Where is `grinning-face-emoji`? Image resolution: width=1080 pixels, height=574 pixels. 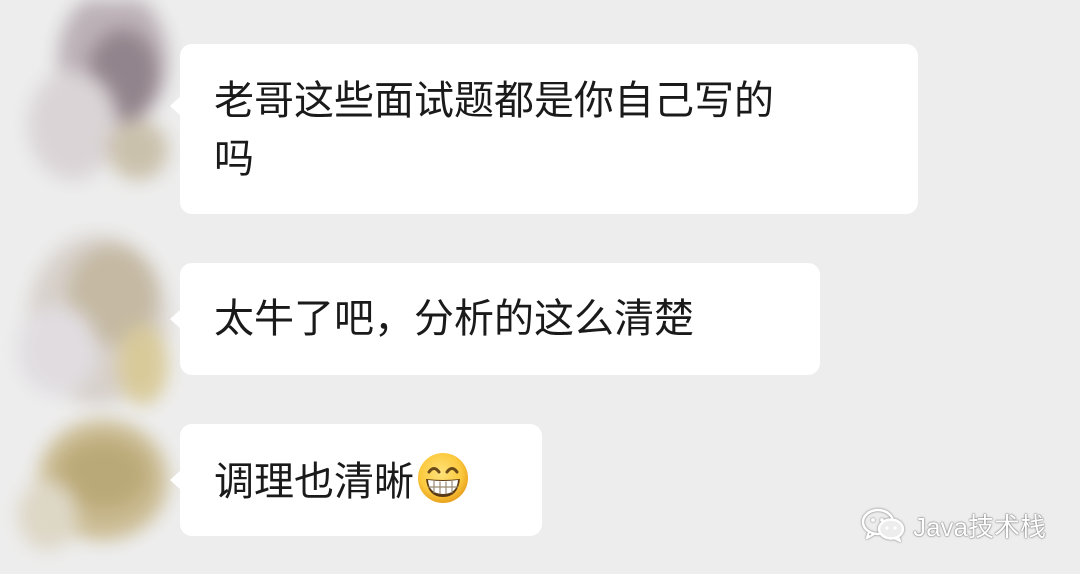 grinning-face-emoji is located at coordinates (443, 478).